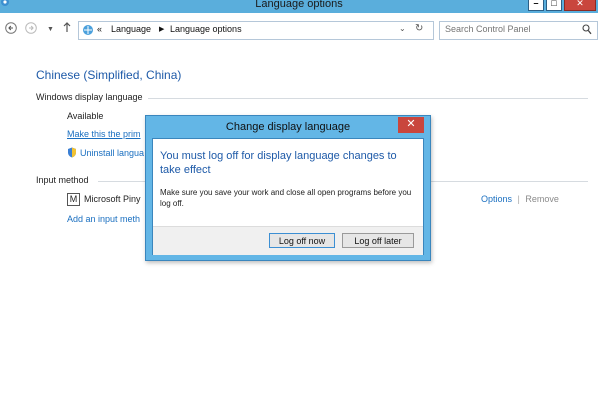 Image resolution: width=598 pixels, height=396 pixels. I want to click on maximize-icon: □, so click(554, 4).